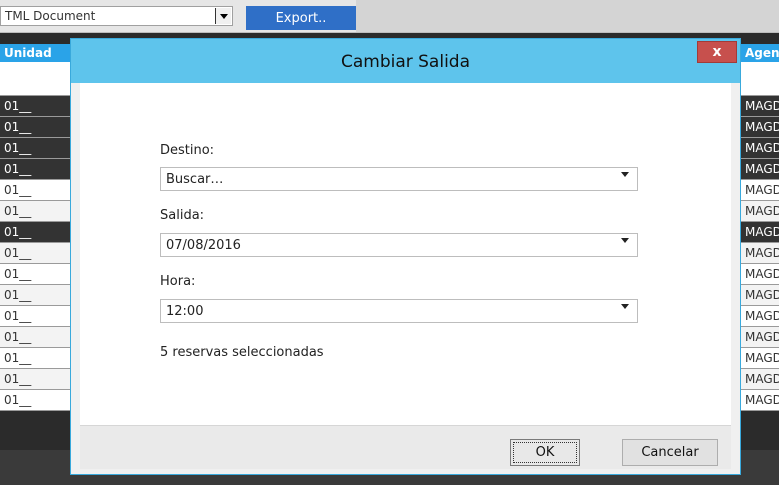 Image resolution: width=779 pixels, height=485 pixels. I want to click on cancel-button: Cancelar, so click(670, 452).